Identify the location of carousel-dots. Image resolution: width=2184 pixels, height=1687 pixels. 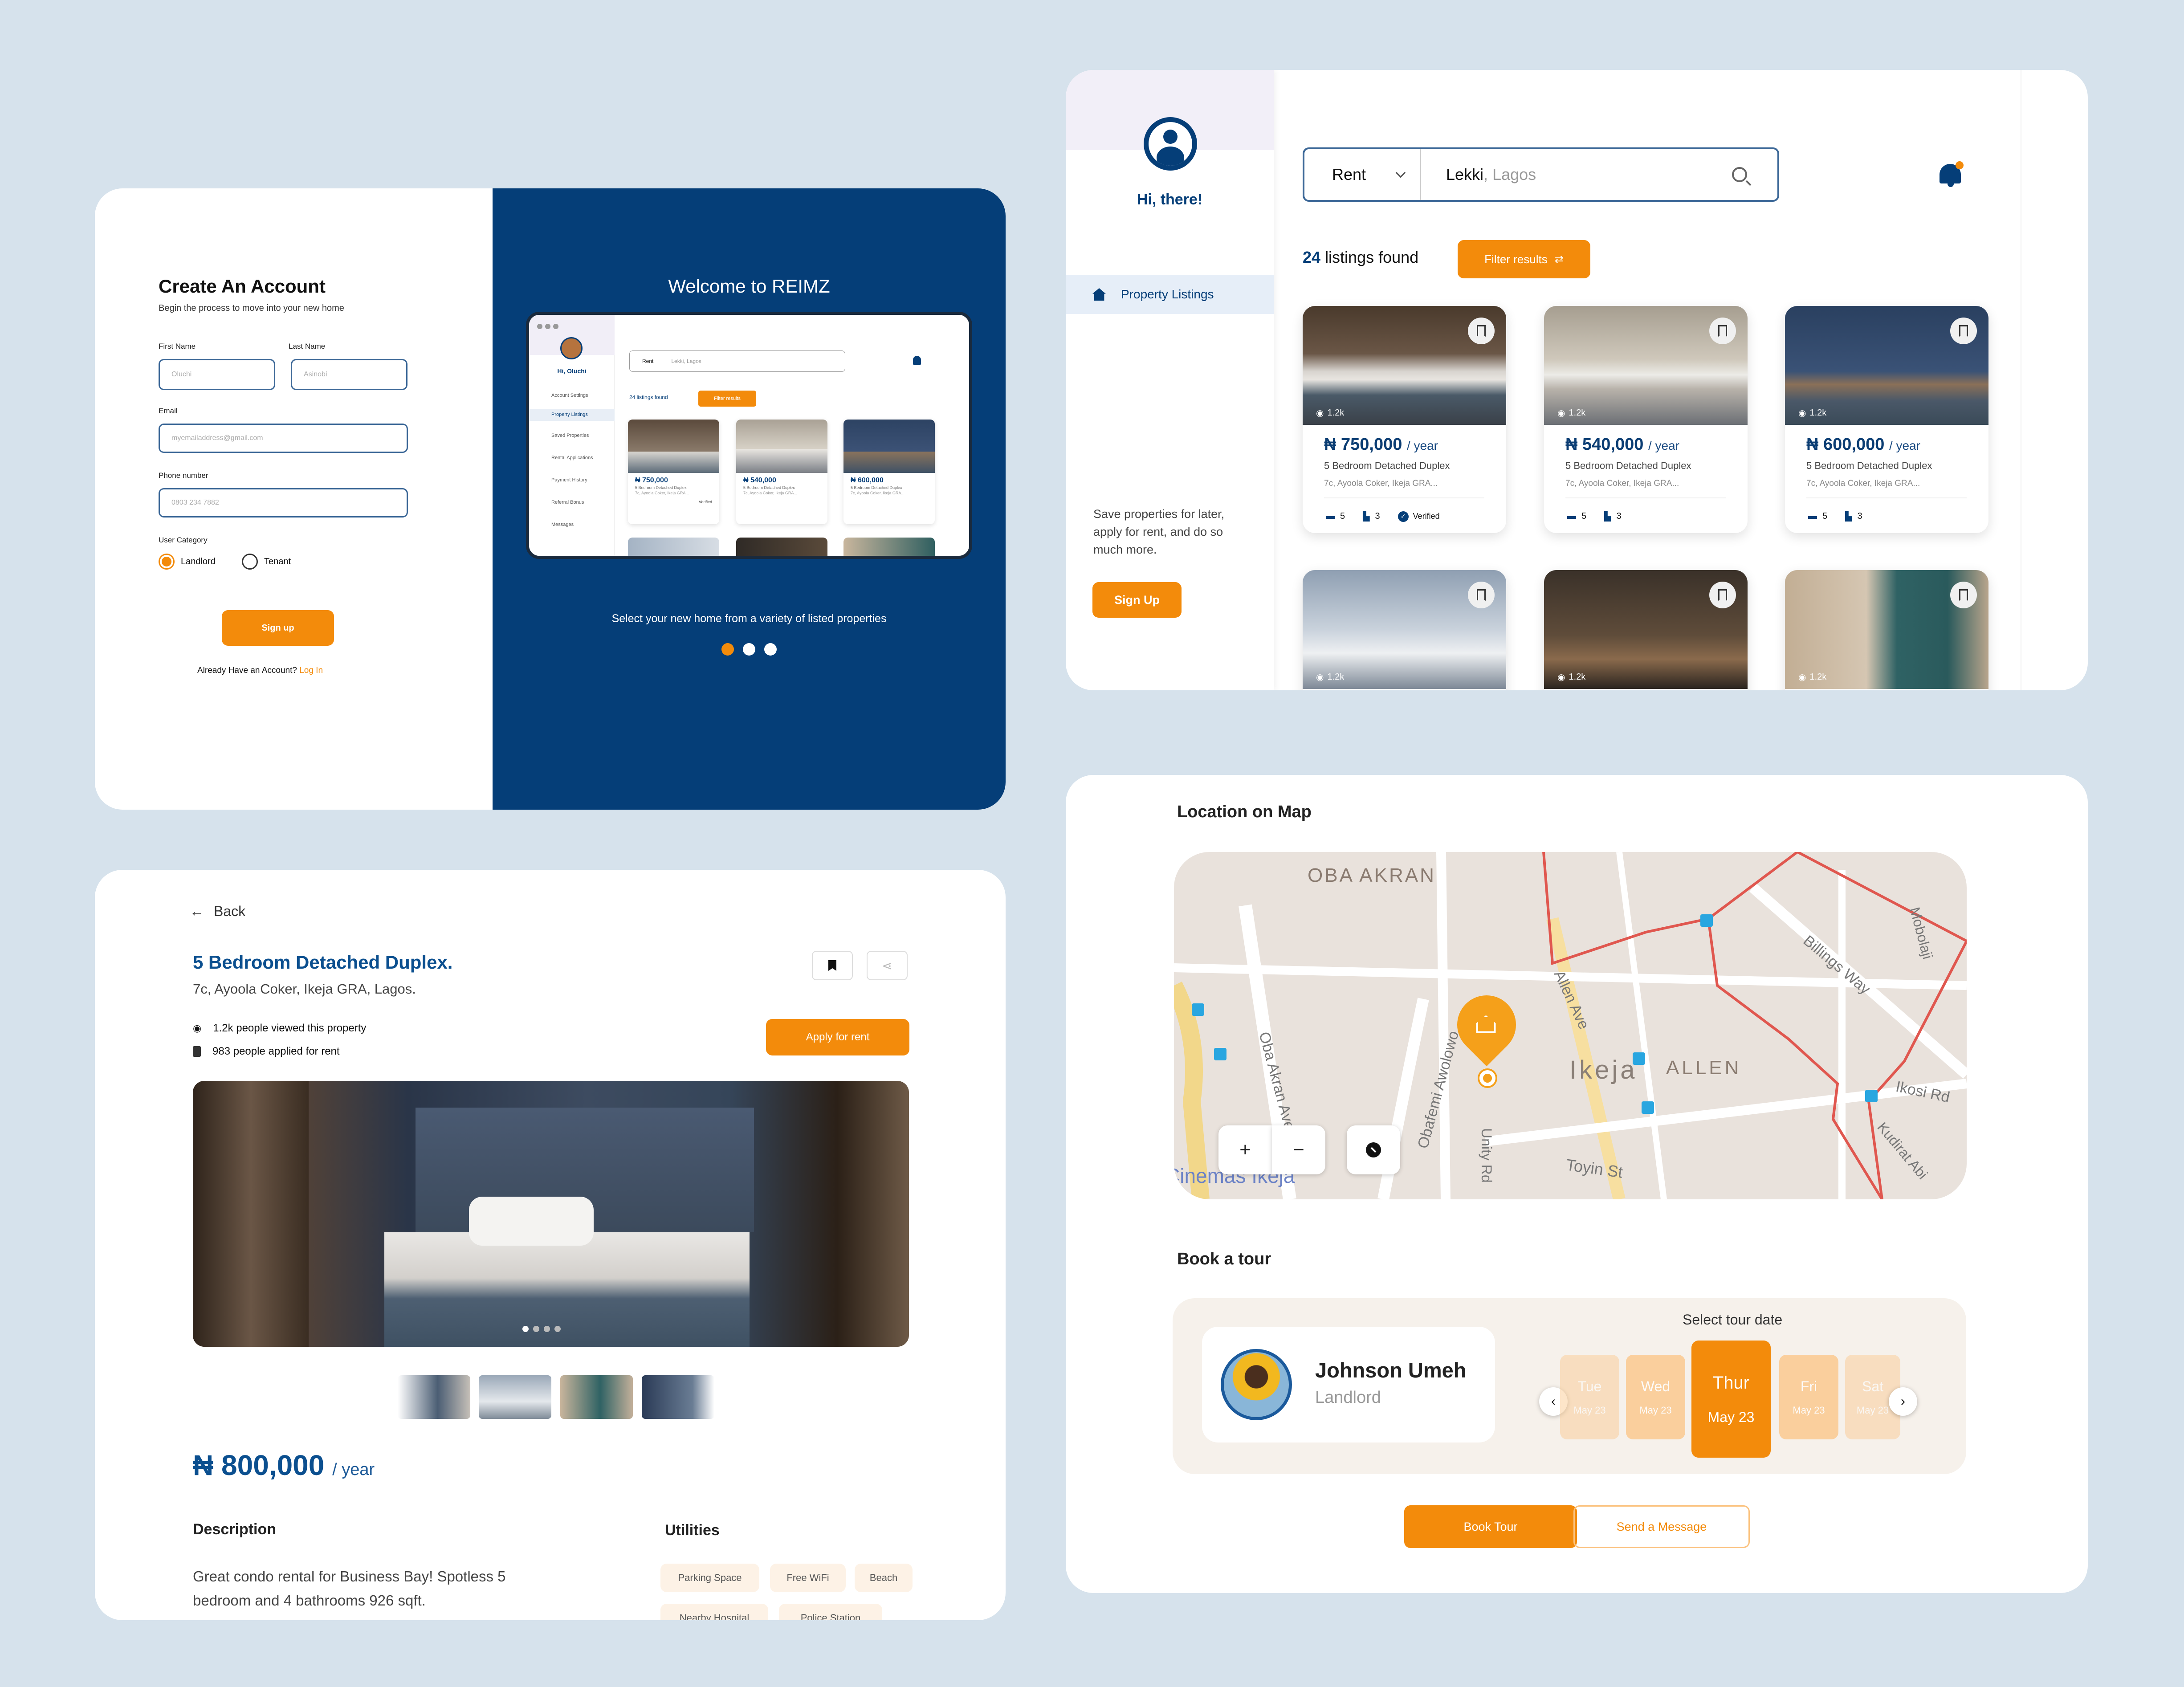
(749, 649).